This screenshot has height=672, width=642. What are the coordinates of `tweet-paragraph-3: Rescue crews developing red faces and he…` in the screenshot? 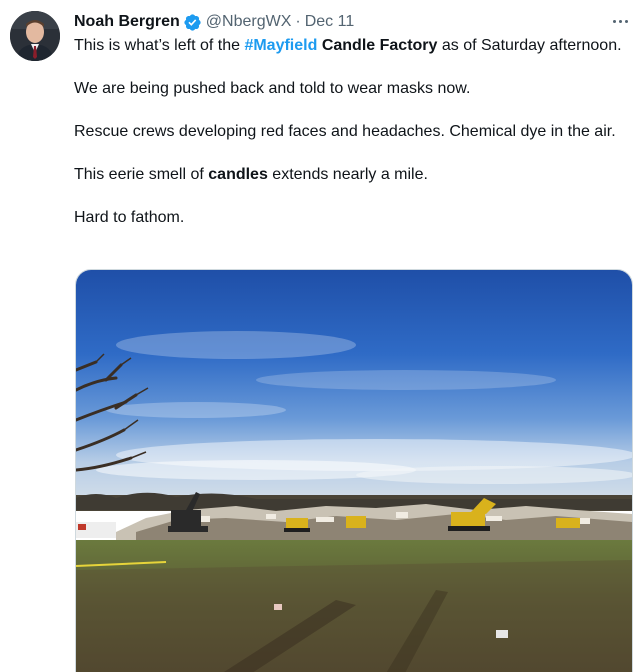 It's located at (345, 131).